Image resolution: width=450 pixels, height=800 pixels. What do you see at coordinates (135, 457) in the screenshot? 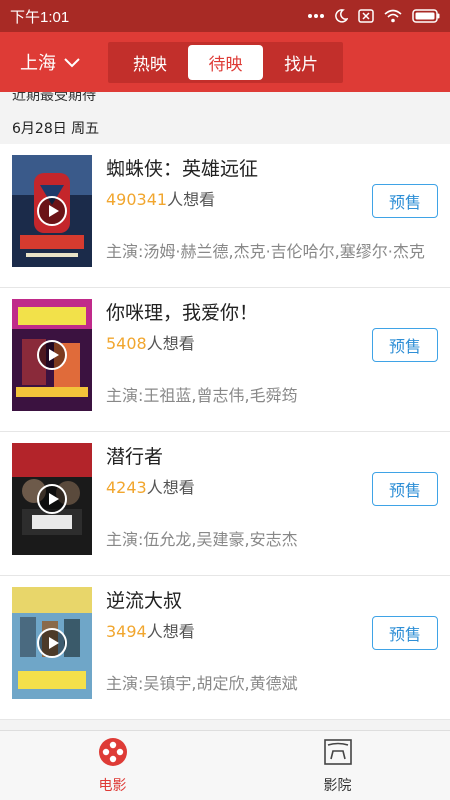
I see `movie-title: 潜行者` at bounding box center [135, 457].